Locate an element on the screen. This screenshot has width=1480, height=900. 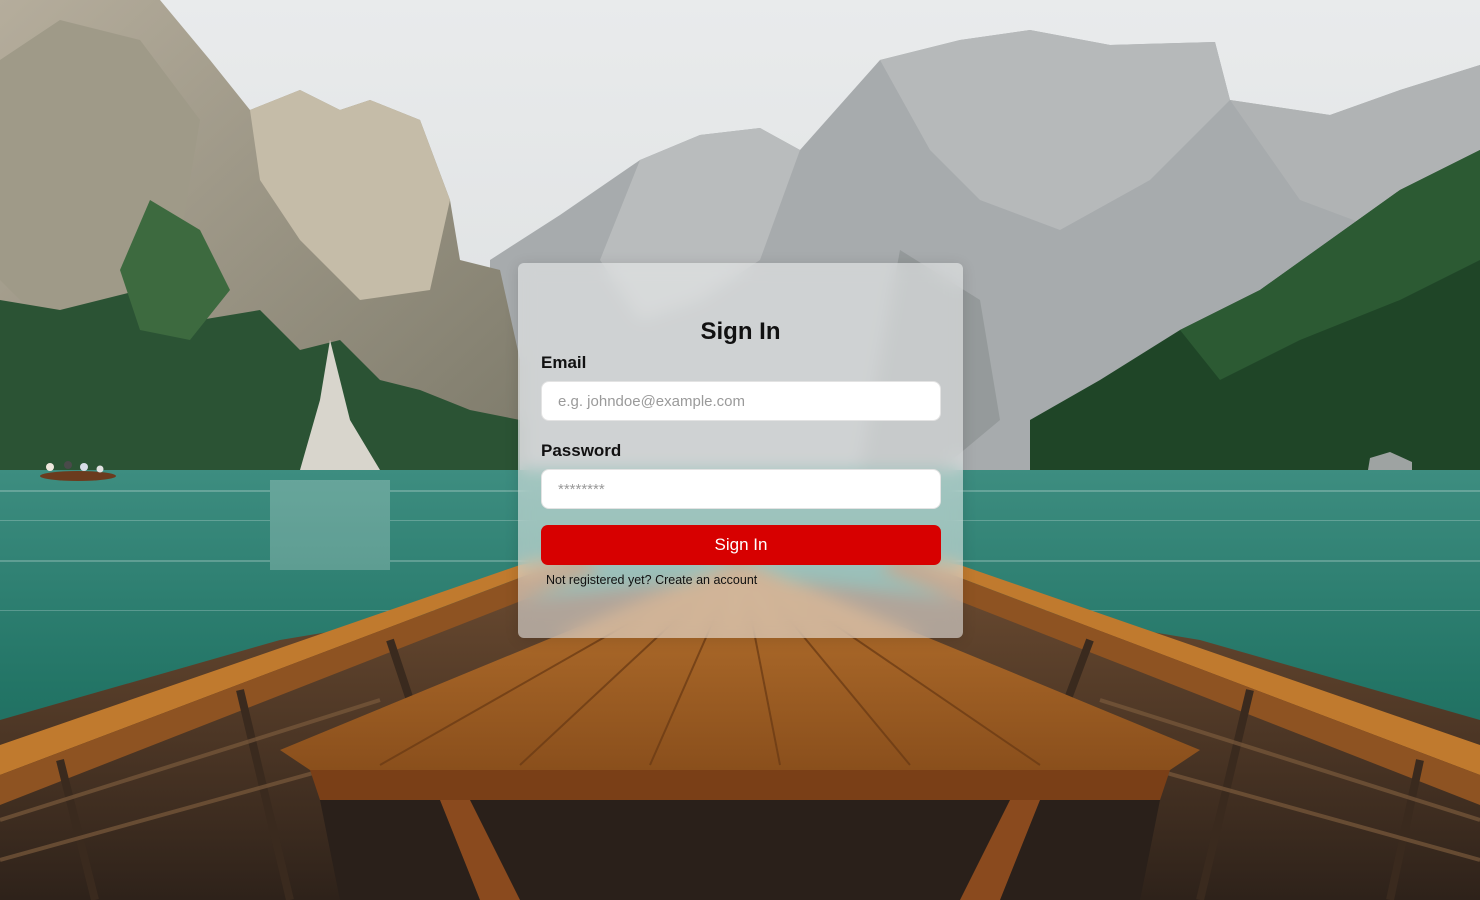
email-label: Email is located at coordinates (564, 362).